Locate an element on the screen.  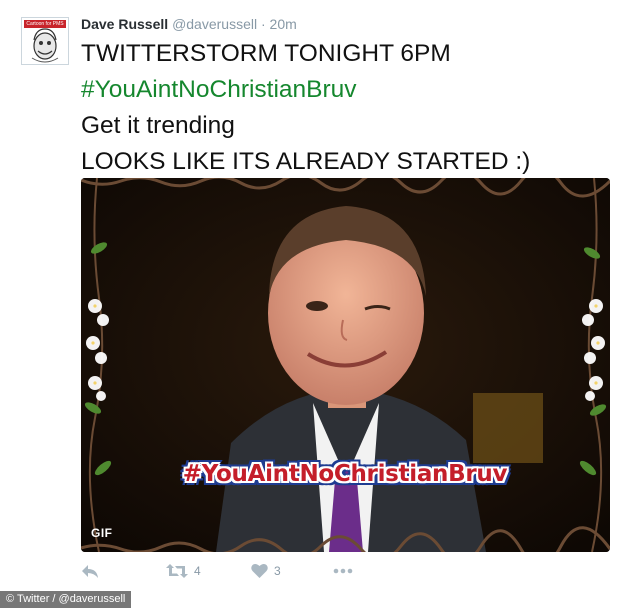
author-handle: @daverussell is located at coordinates (214, 24).